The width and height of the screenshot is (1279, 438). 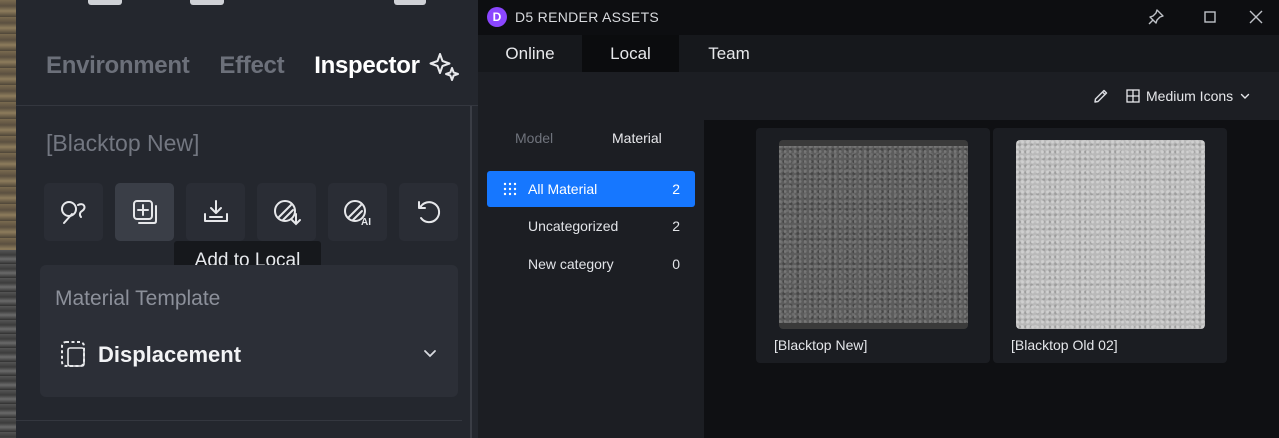 I want to click on tab-online: Online, so click(x=530, y=53).